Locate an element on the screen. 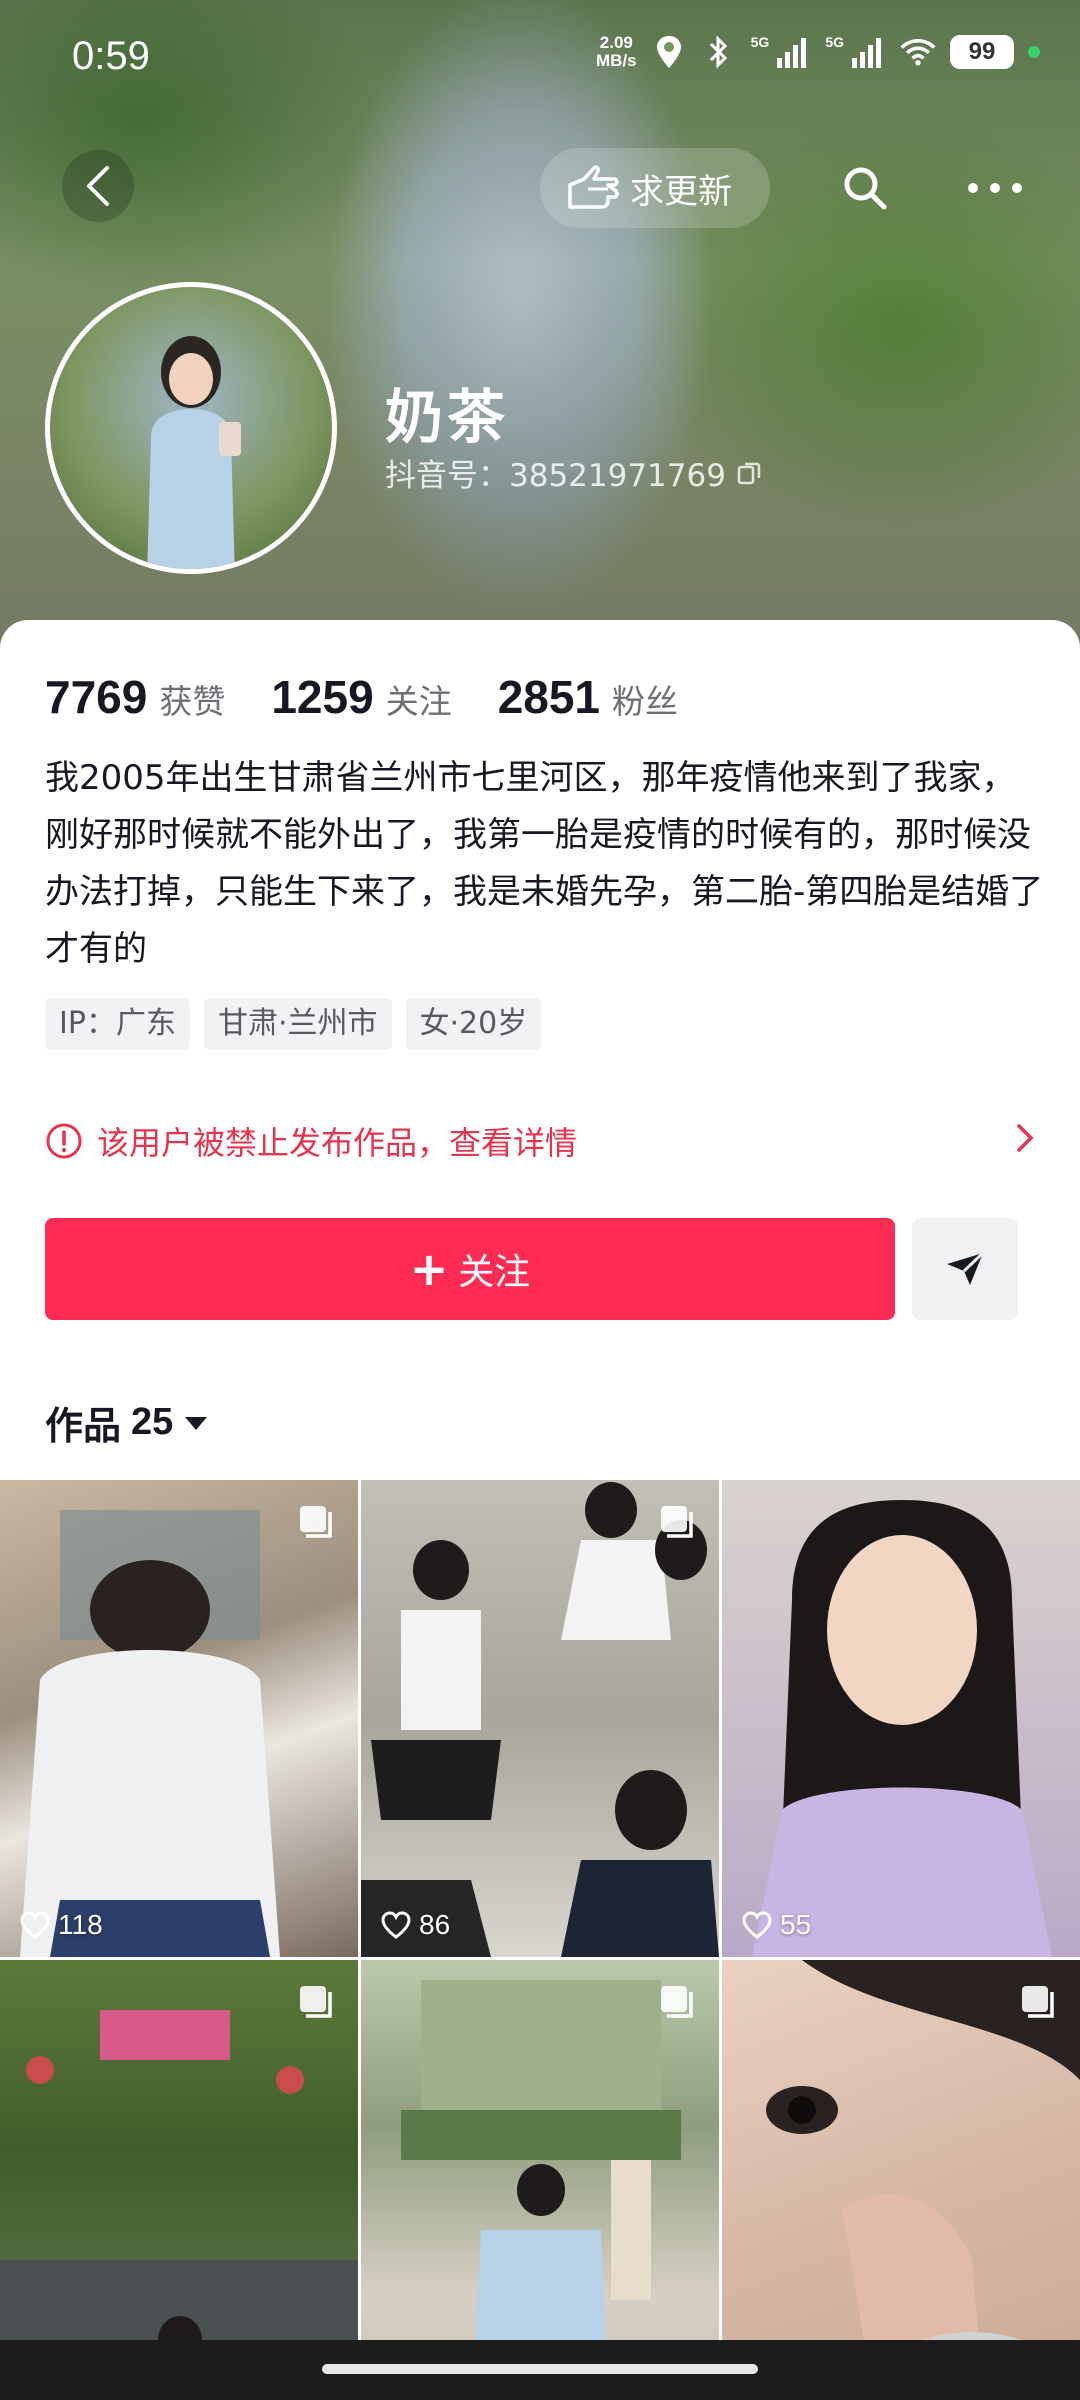  like-count: 118 is located at coordinates (61, 1925).